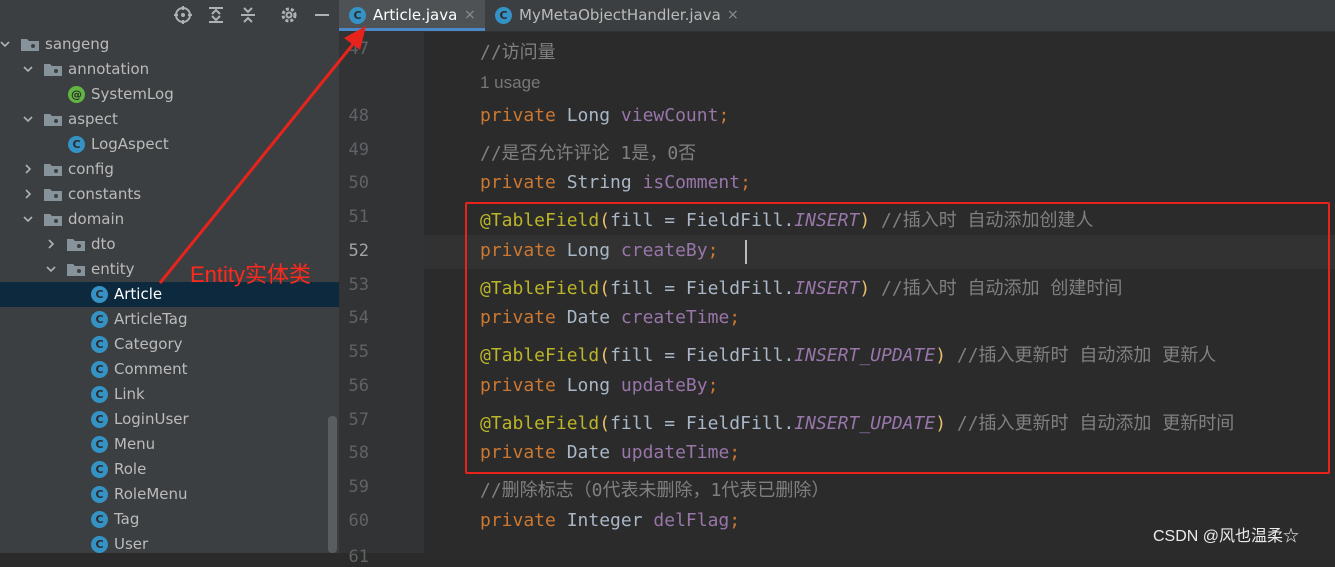 The width and height of the screenshot is (1335, 567). Describe the element at coordinates (169, 444) in the screenshot. I see `tree-item-menu: C Menu` at that location.